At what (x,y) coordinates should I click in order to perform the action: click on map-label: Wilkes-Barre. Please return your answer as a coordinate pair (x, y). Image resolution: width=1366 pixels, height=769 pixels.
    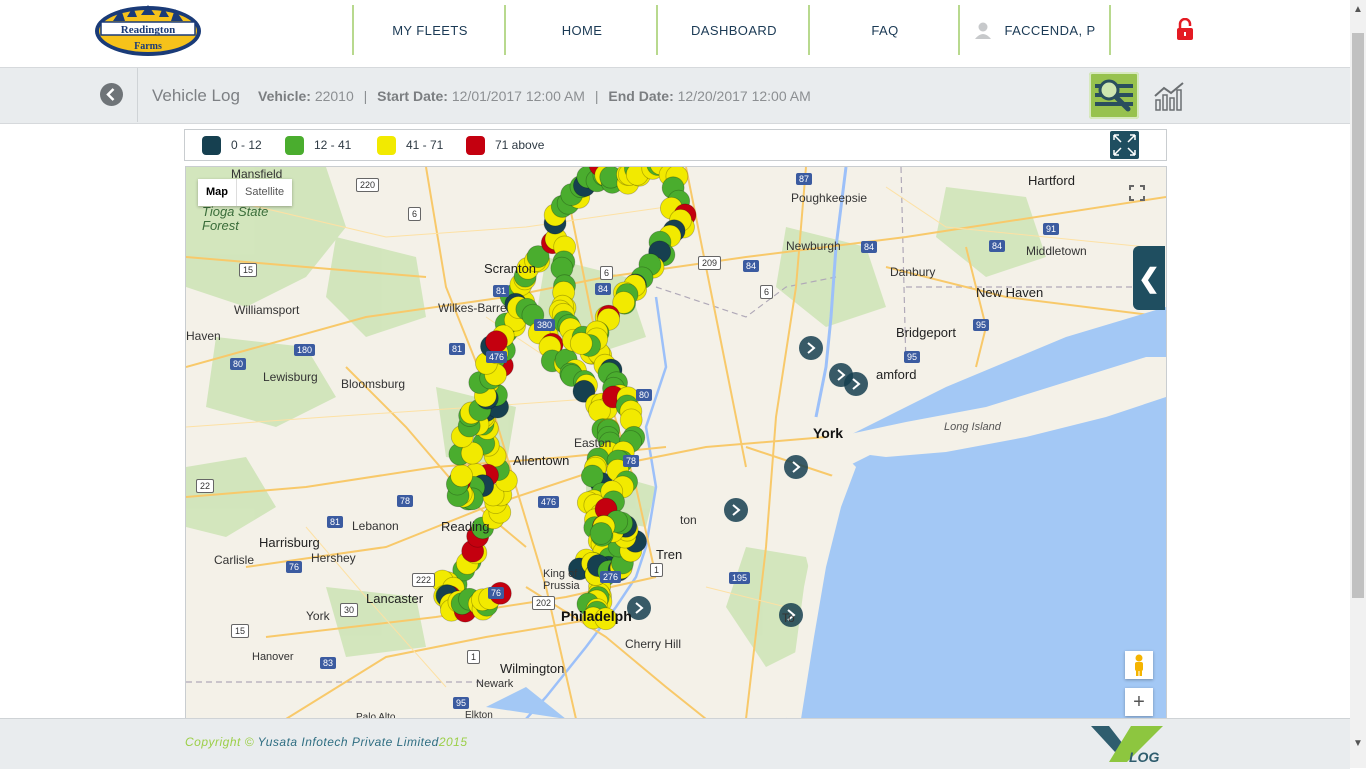
    Looking at the image, I should click on (472, 308).